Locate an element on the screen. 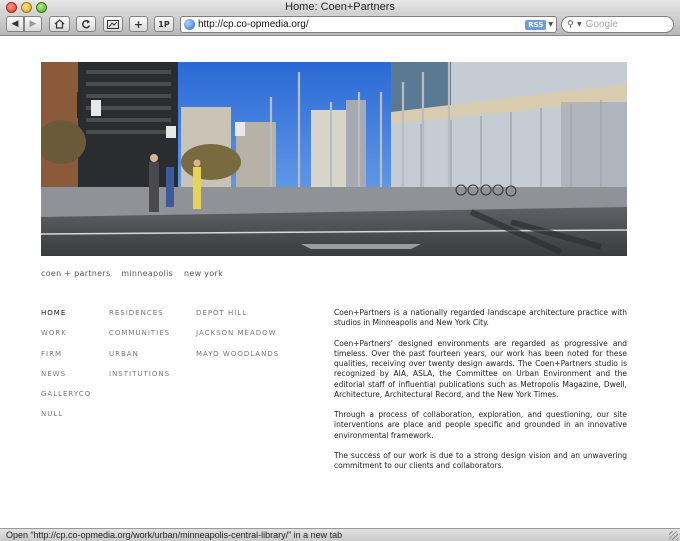 The height and width of the screenshot is (541, 680). nav-news: NEWS is located at coordinates (66, 379).